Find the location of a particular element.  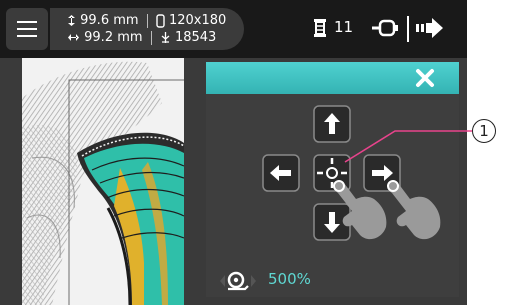

design-width: 99.2 mm is located at coordinates (113, 37).